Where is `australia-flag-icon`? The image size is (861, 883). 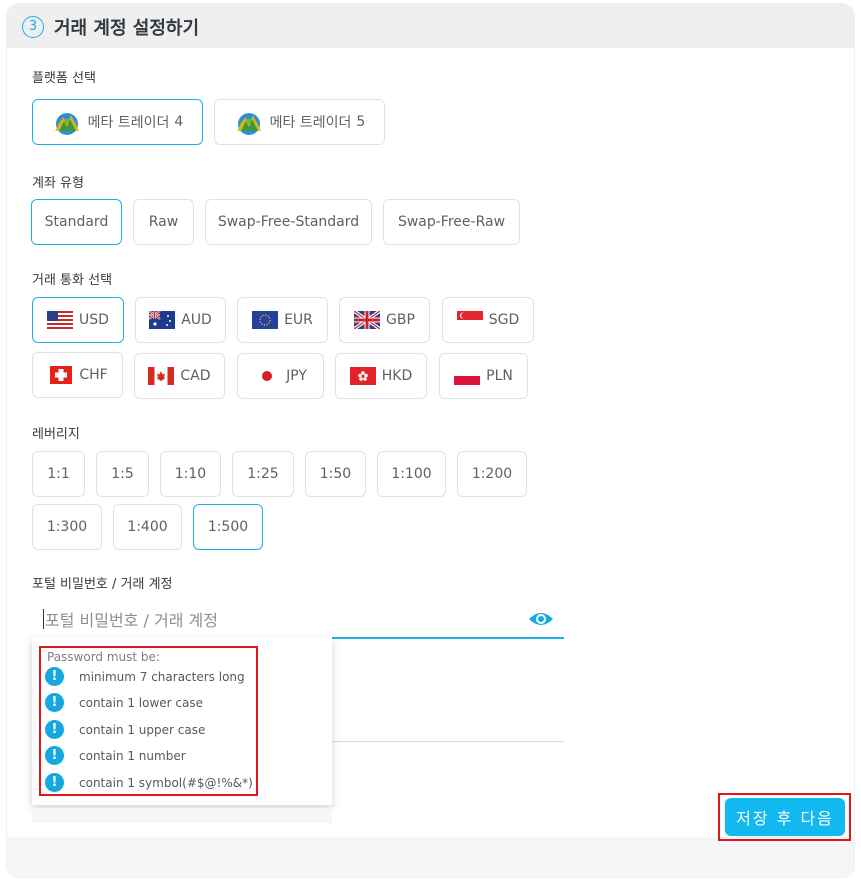
australia-flag-icon is located at coordinates (162, 320).